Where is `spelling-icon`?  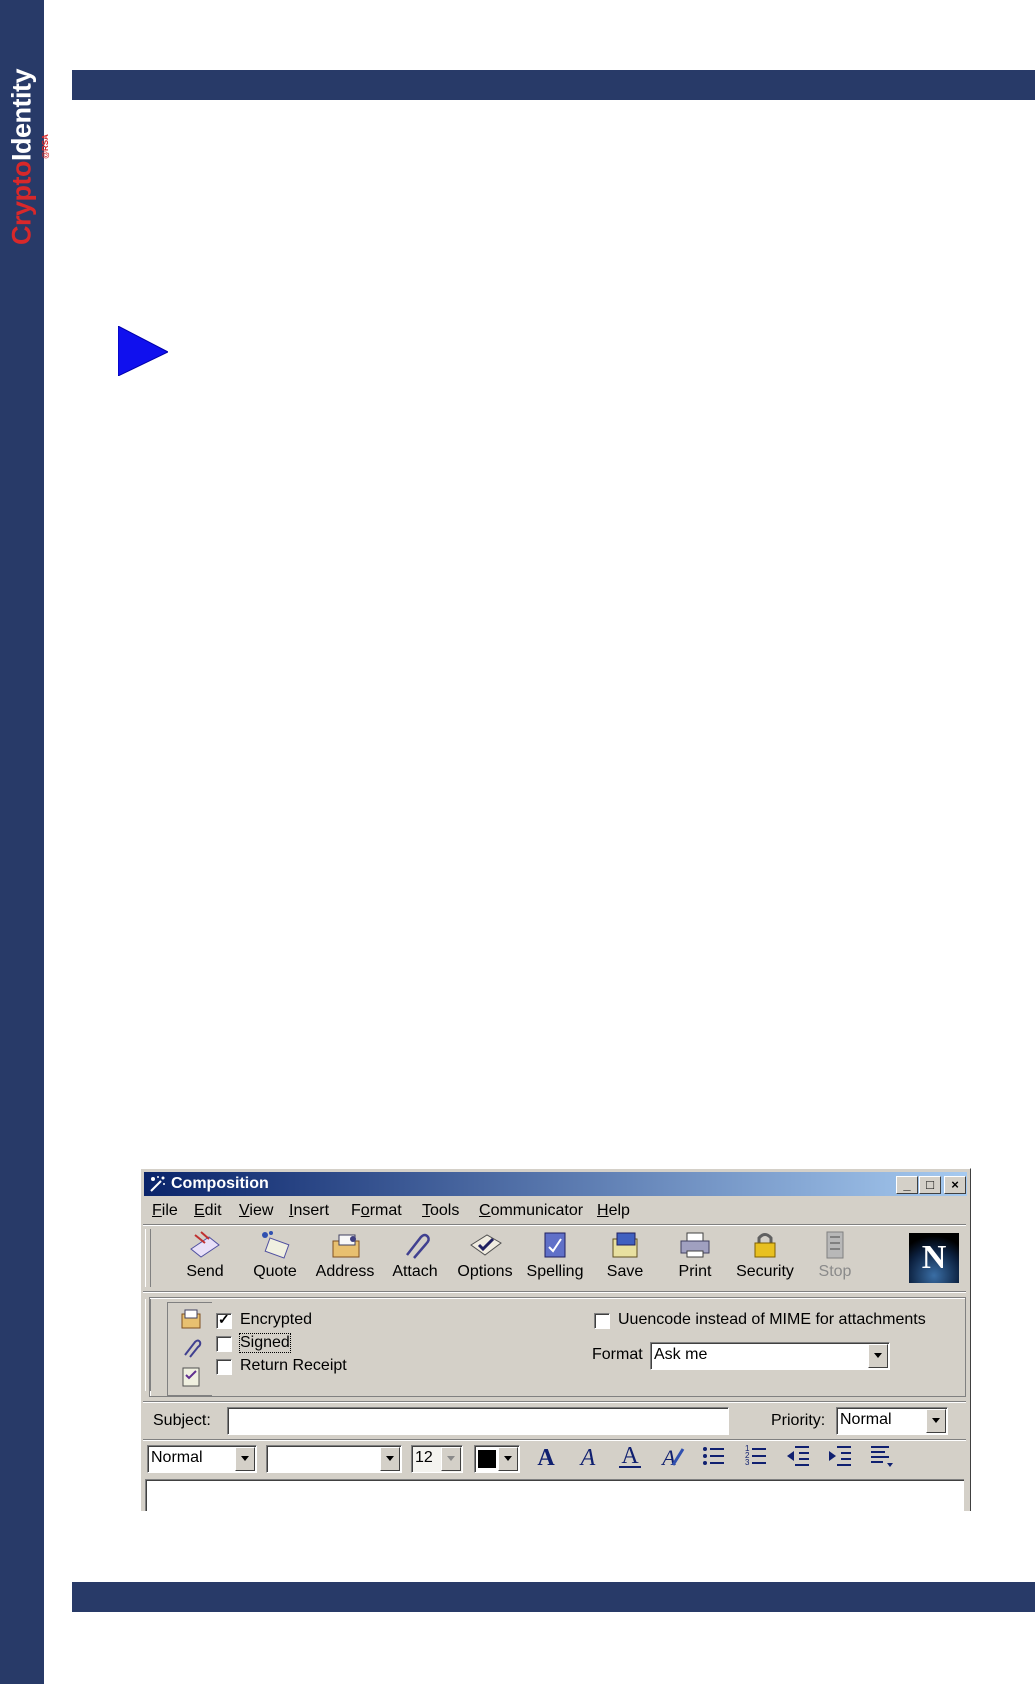 spelling-icon is located at coordinates (555, 1245).